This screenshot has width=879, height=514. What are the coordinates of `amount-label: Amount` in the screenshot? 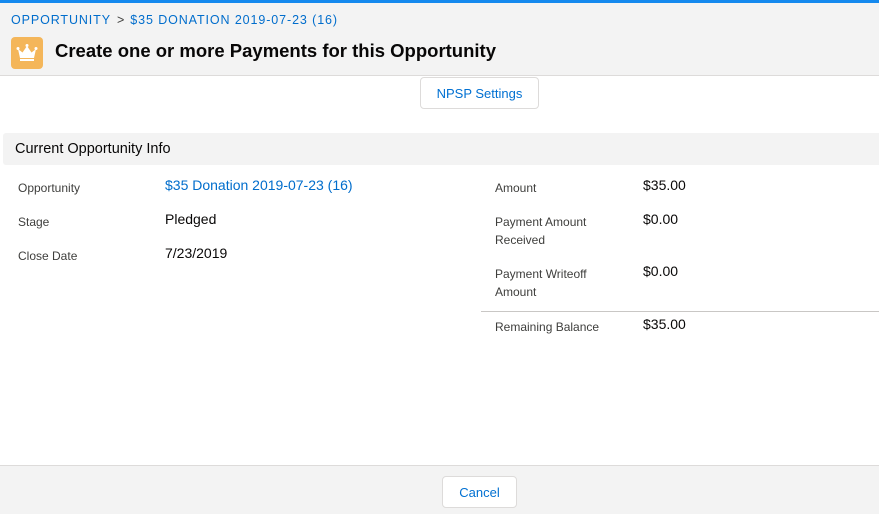 It's located at (516, 188).